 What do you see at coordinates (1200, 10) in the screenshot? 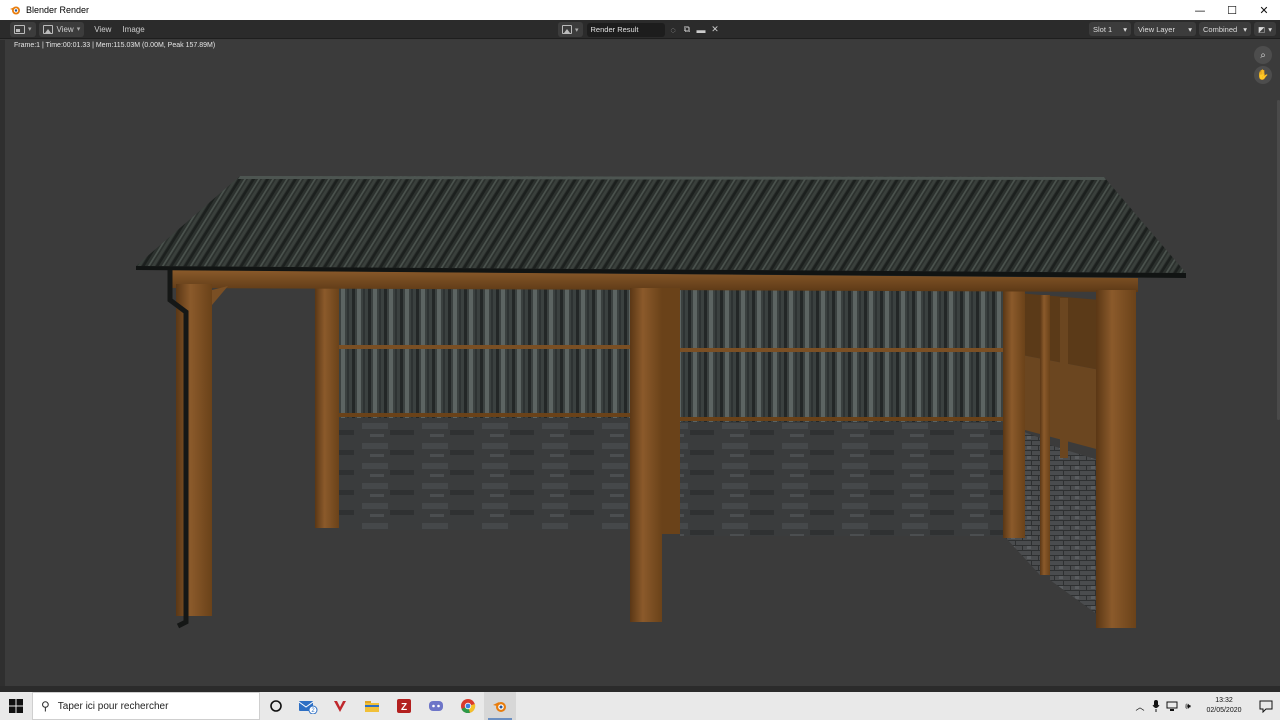
I see `minimize-button: —` at bounding box center [1200, 10].